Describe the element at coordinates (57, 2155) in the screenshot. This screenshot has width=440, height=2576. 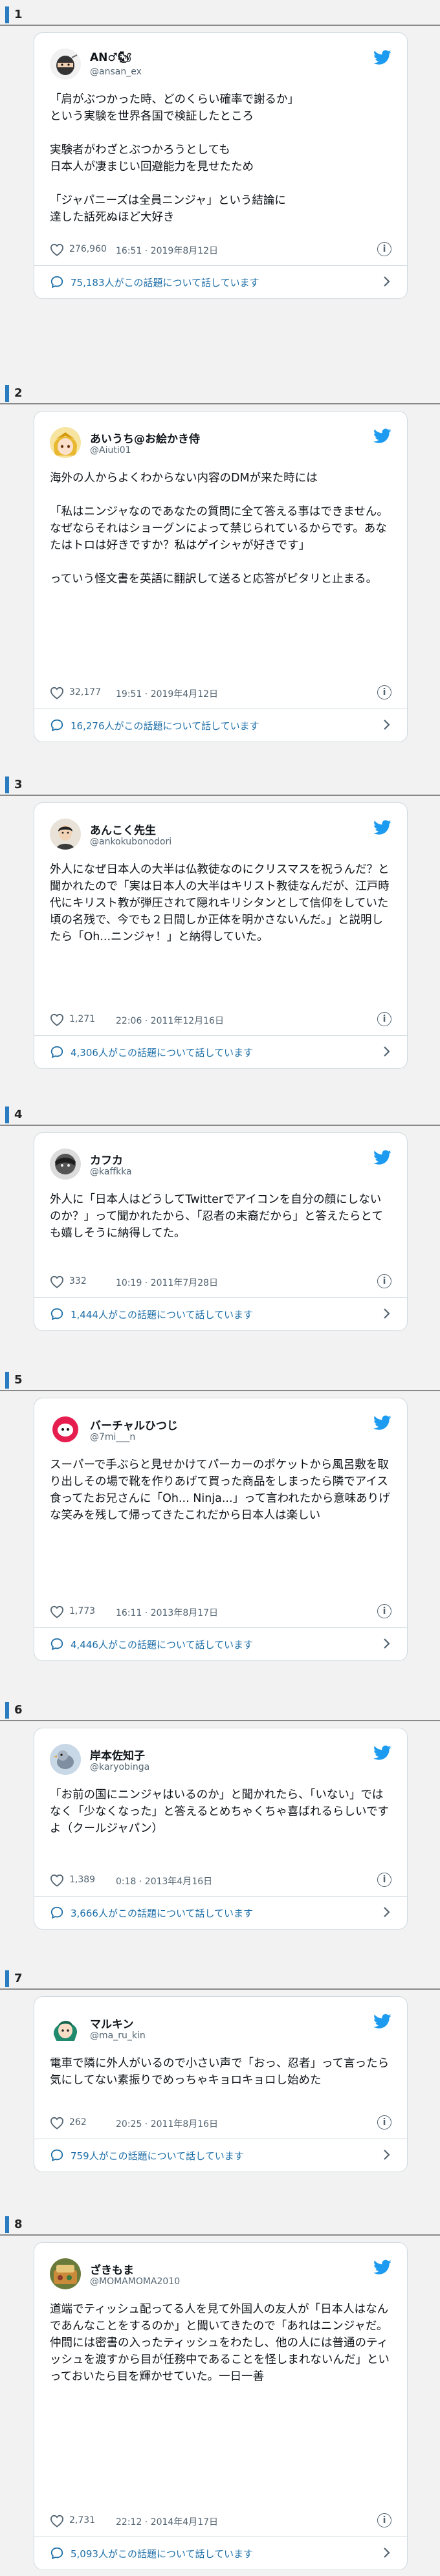
I see `speech-bubble-icon` at that location.